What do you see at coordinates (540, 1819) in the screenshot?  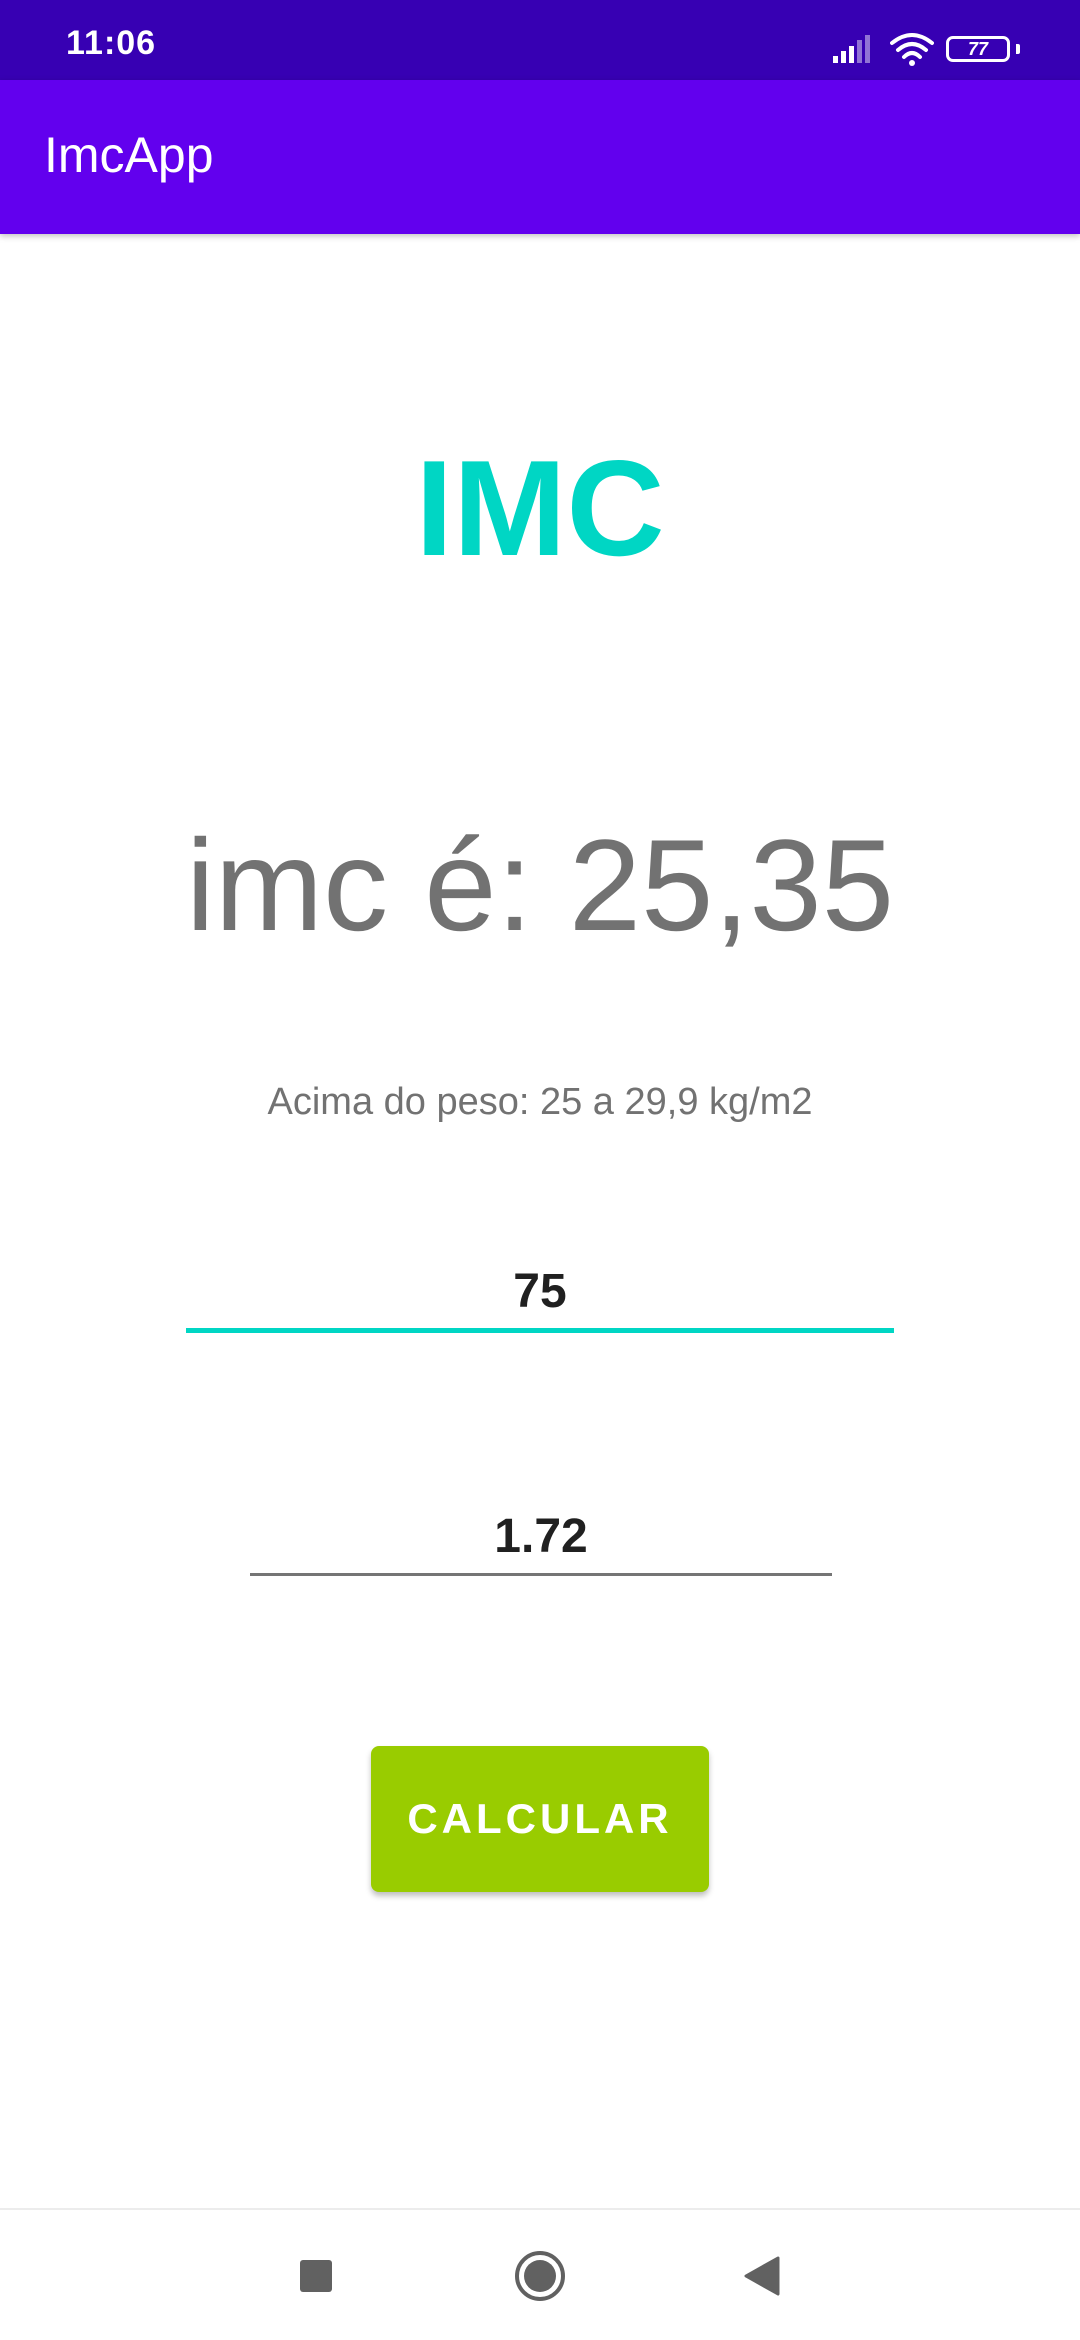 I see `calculate-button: CALCULAR` at bounding box center [540, 1819].